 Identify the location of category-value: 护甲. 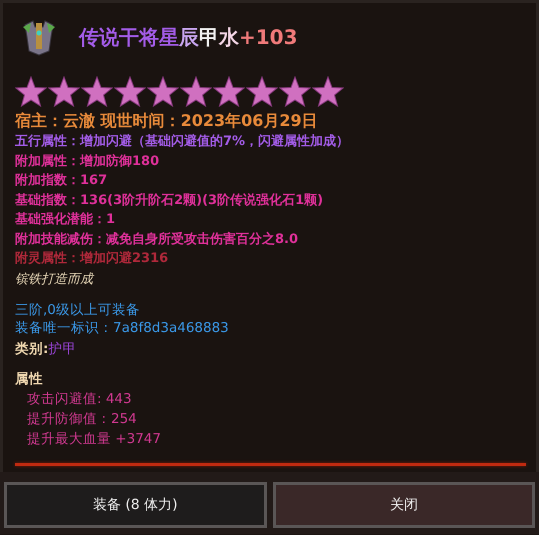
(62, 348).